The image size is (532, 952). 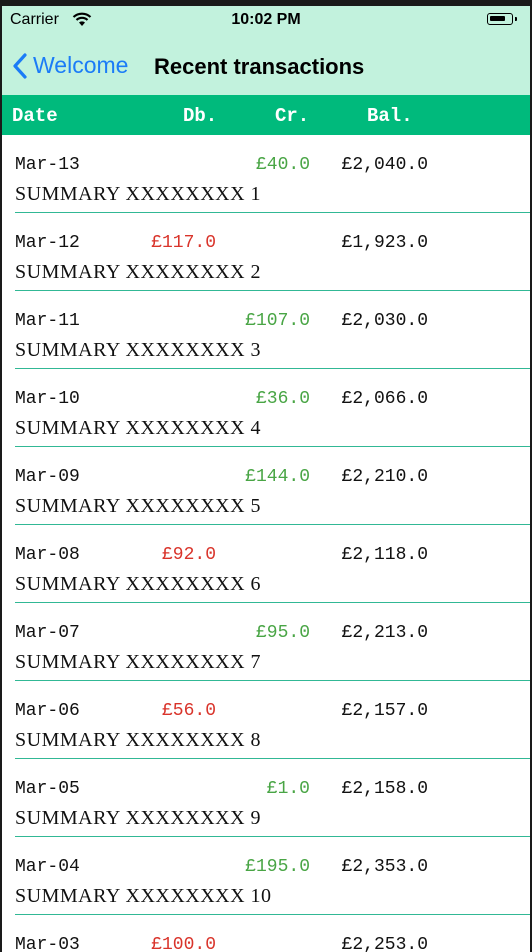 What do you see at coordinates (138, 428) in the screenshot?
I see `row-summary: SUMMARY XXXXXXXX 4` at bounding box center [138, 428].